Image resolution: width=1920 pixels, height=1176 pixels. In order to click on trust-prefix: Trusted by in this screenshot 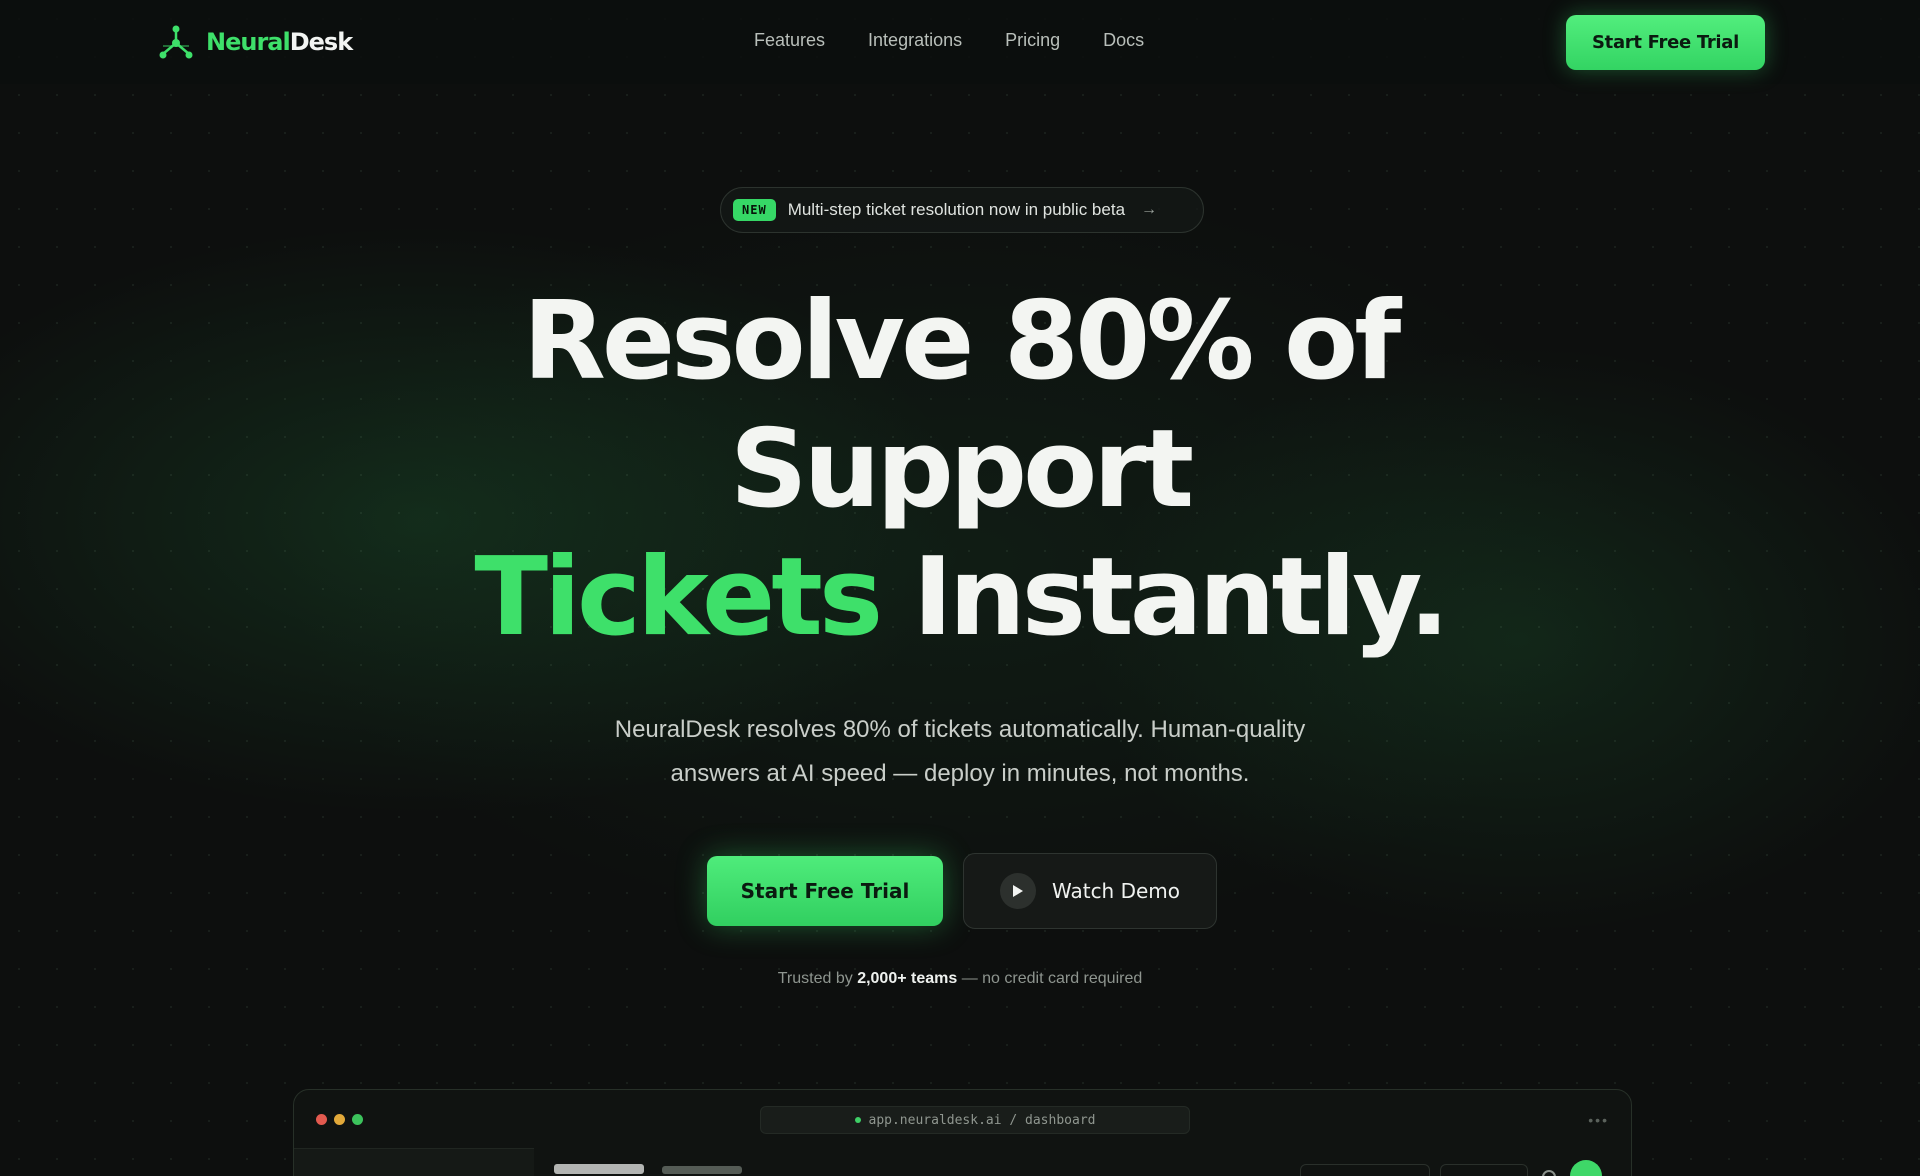, I will do `click(817, 978)`.